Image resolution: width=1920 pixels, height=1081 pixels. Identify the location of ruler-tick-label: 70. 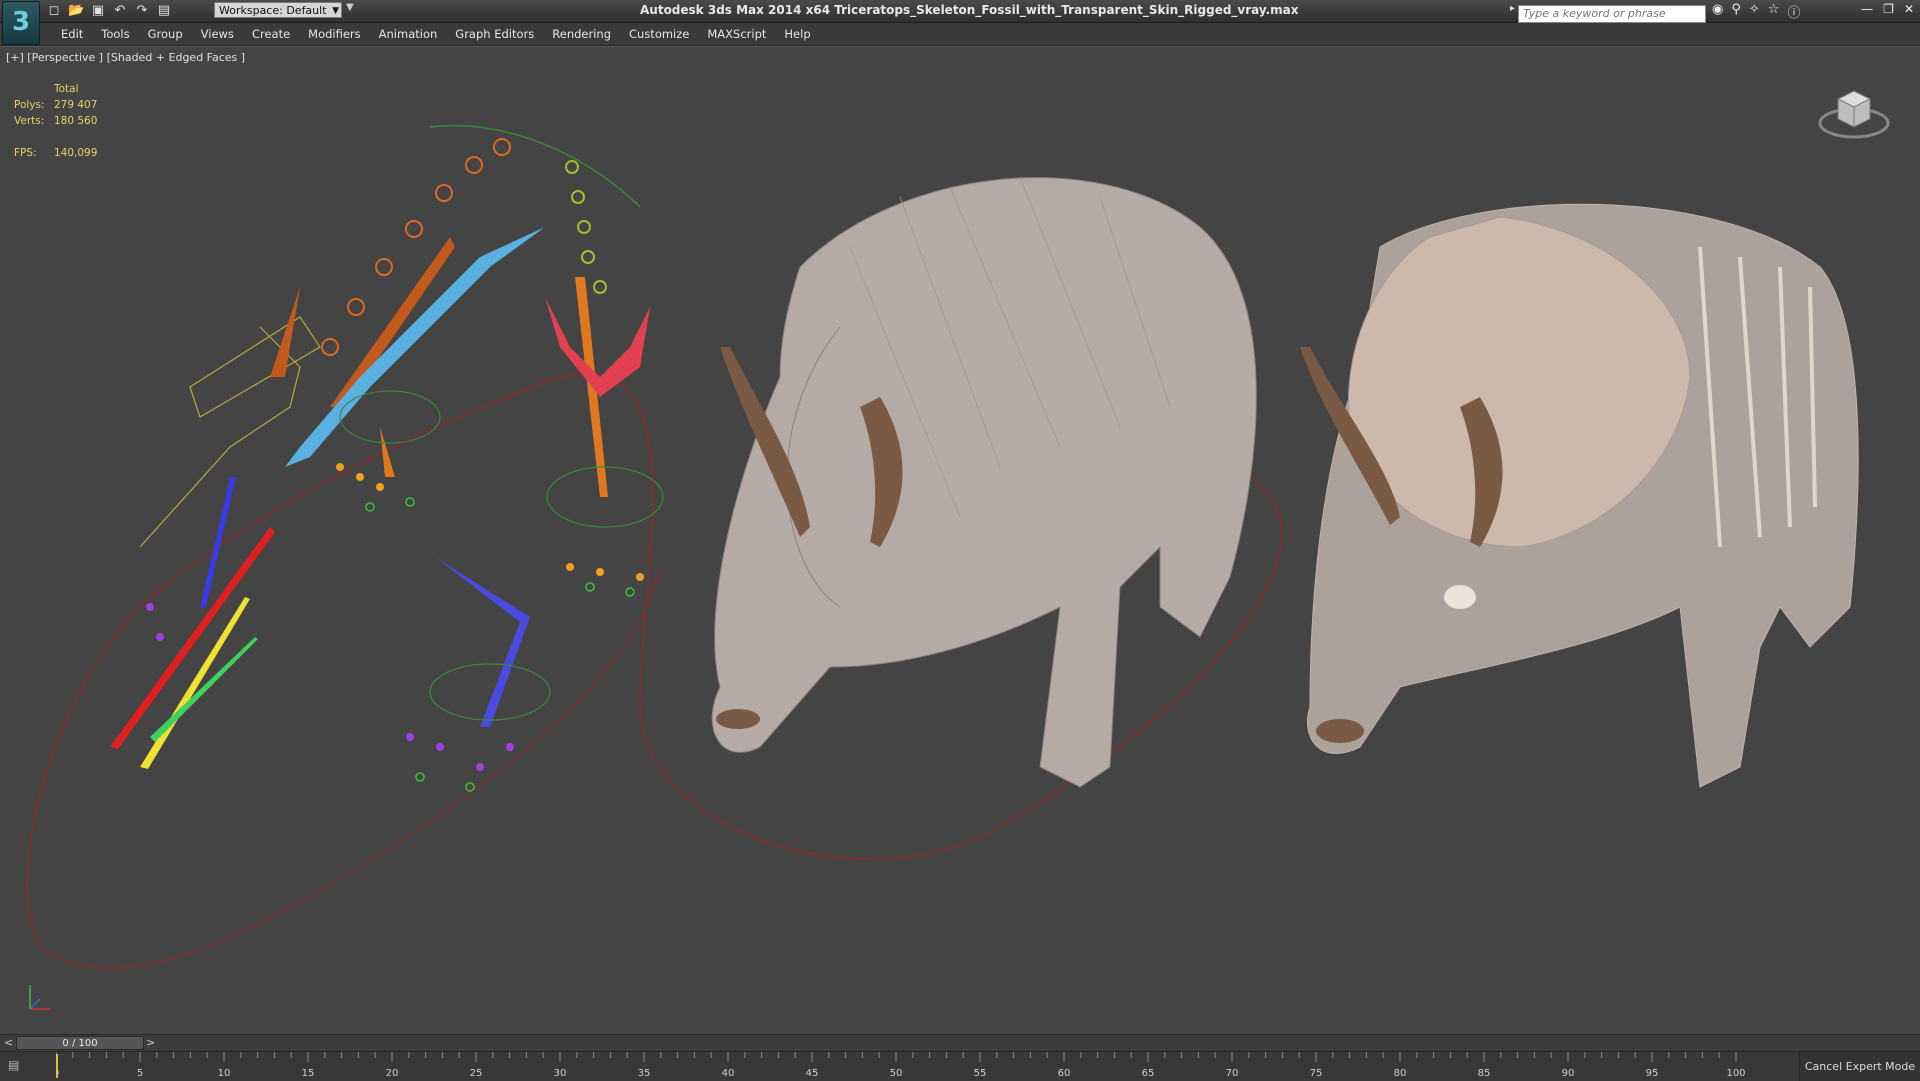
(1232, 1073).